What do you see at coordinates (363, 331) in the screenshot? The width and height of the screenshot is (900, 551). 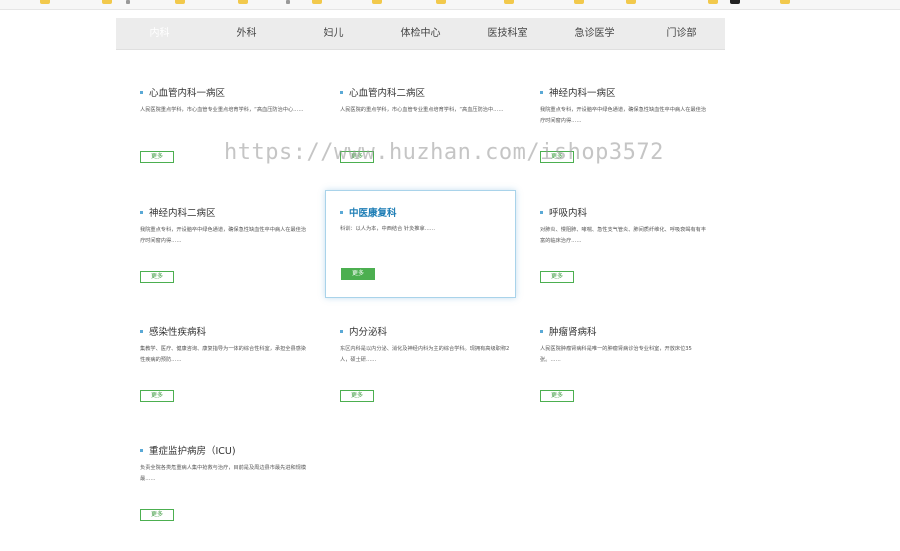 I see `department-title: 内分泌科` at bounding box center [363, 331].